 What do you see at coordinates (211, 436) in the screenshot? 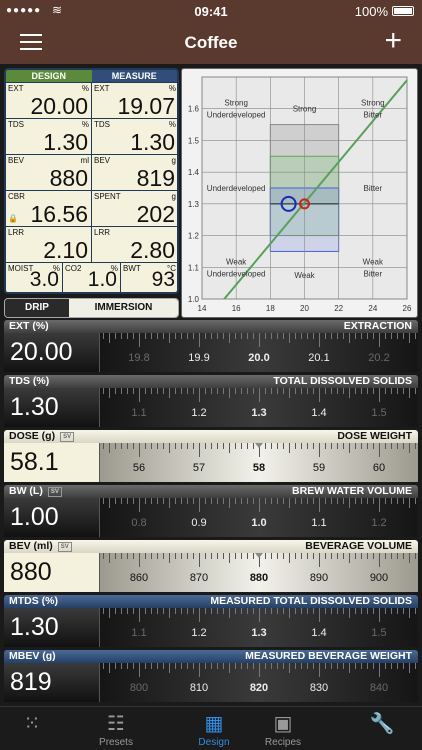
I see `dose-header: DOSE (g) SV DOSE WEIGHT` at bounding box center [211, 436].